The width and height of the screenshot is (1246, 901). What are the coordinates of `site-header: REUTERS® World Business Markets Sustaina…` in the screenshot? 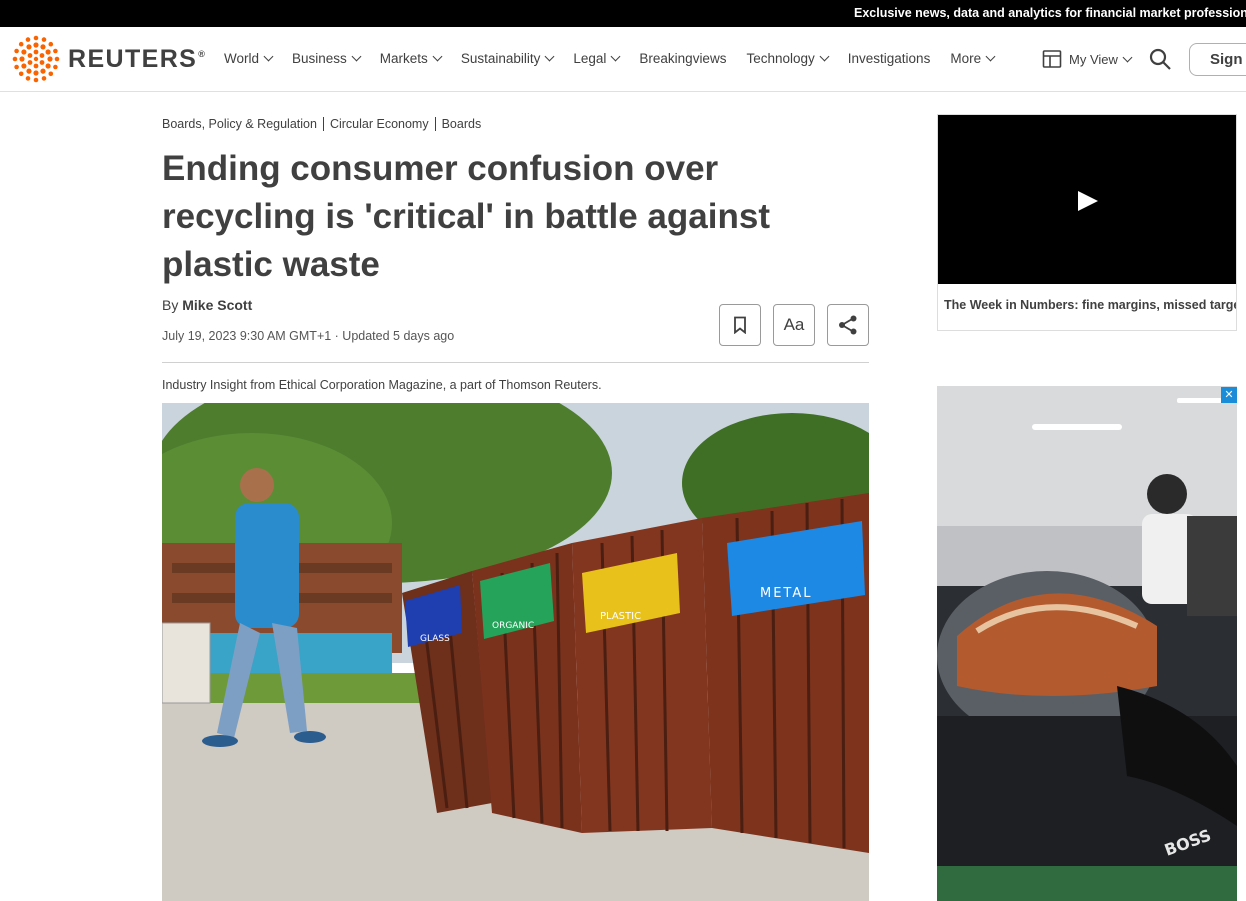 It's located at (623, 59).